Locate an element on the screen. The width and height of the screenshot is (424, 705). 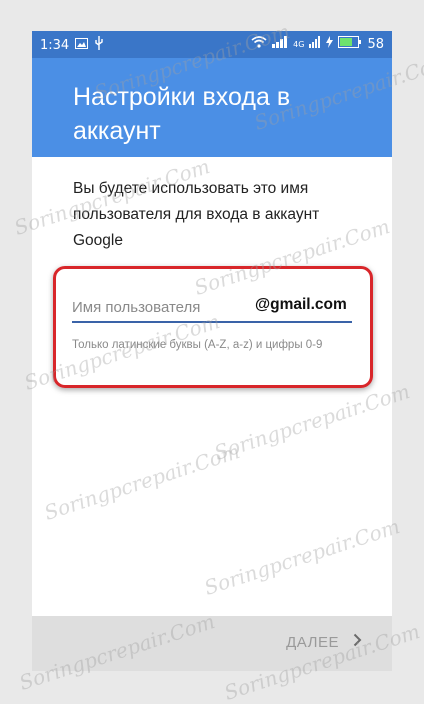
next-button: ДАЛЕЕ is located at coordinates (324, 642).